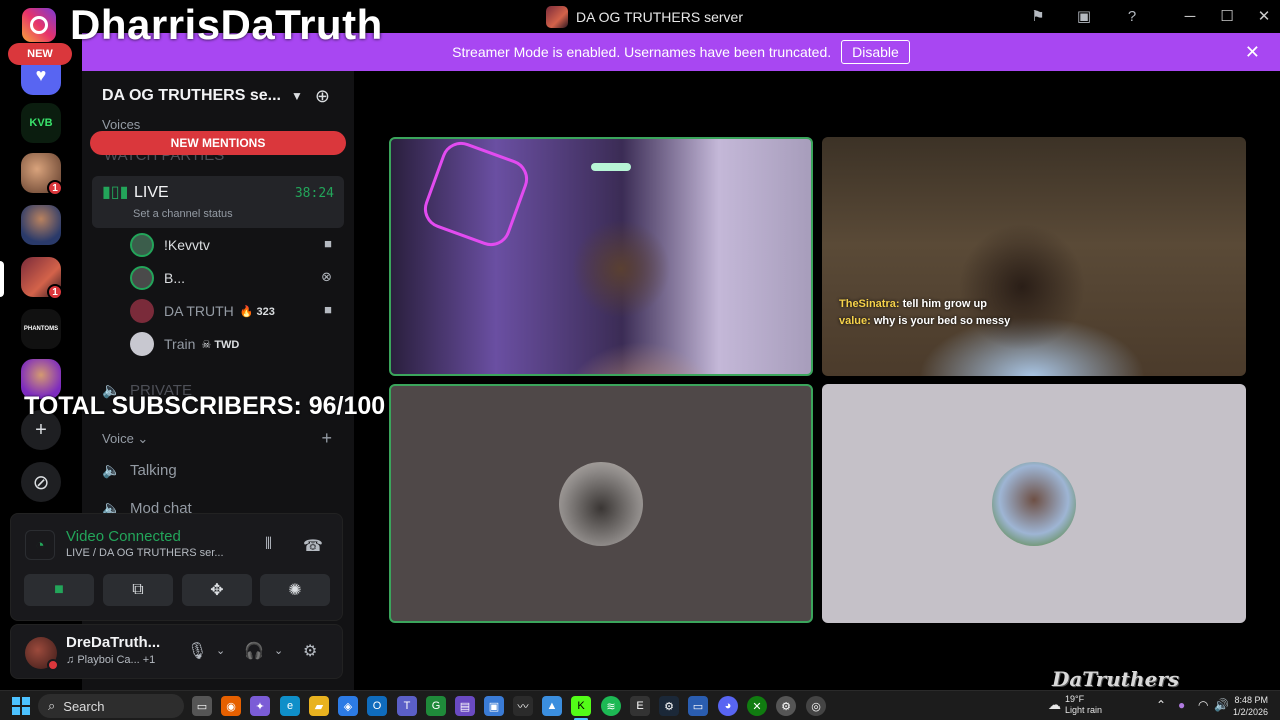 The height and width of the screenshot is (720, 1280). I want to click on voice-user-b: B... ⊗, so click(235, 278).